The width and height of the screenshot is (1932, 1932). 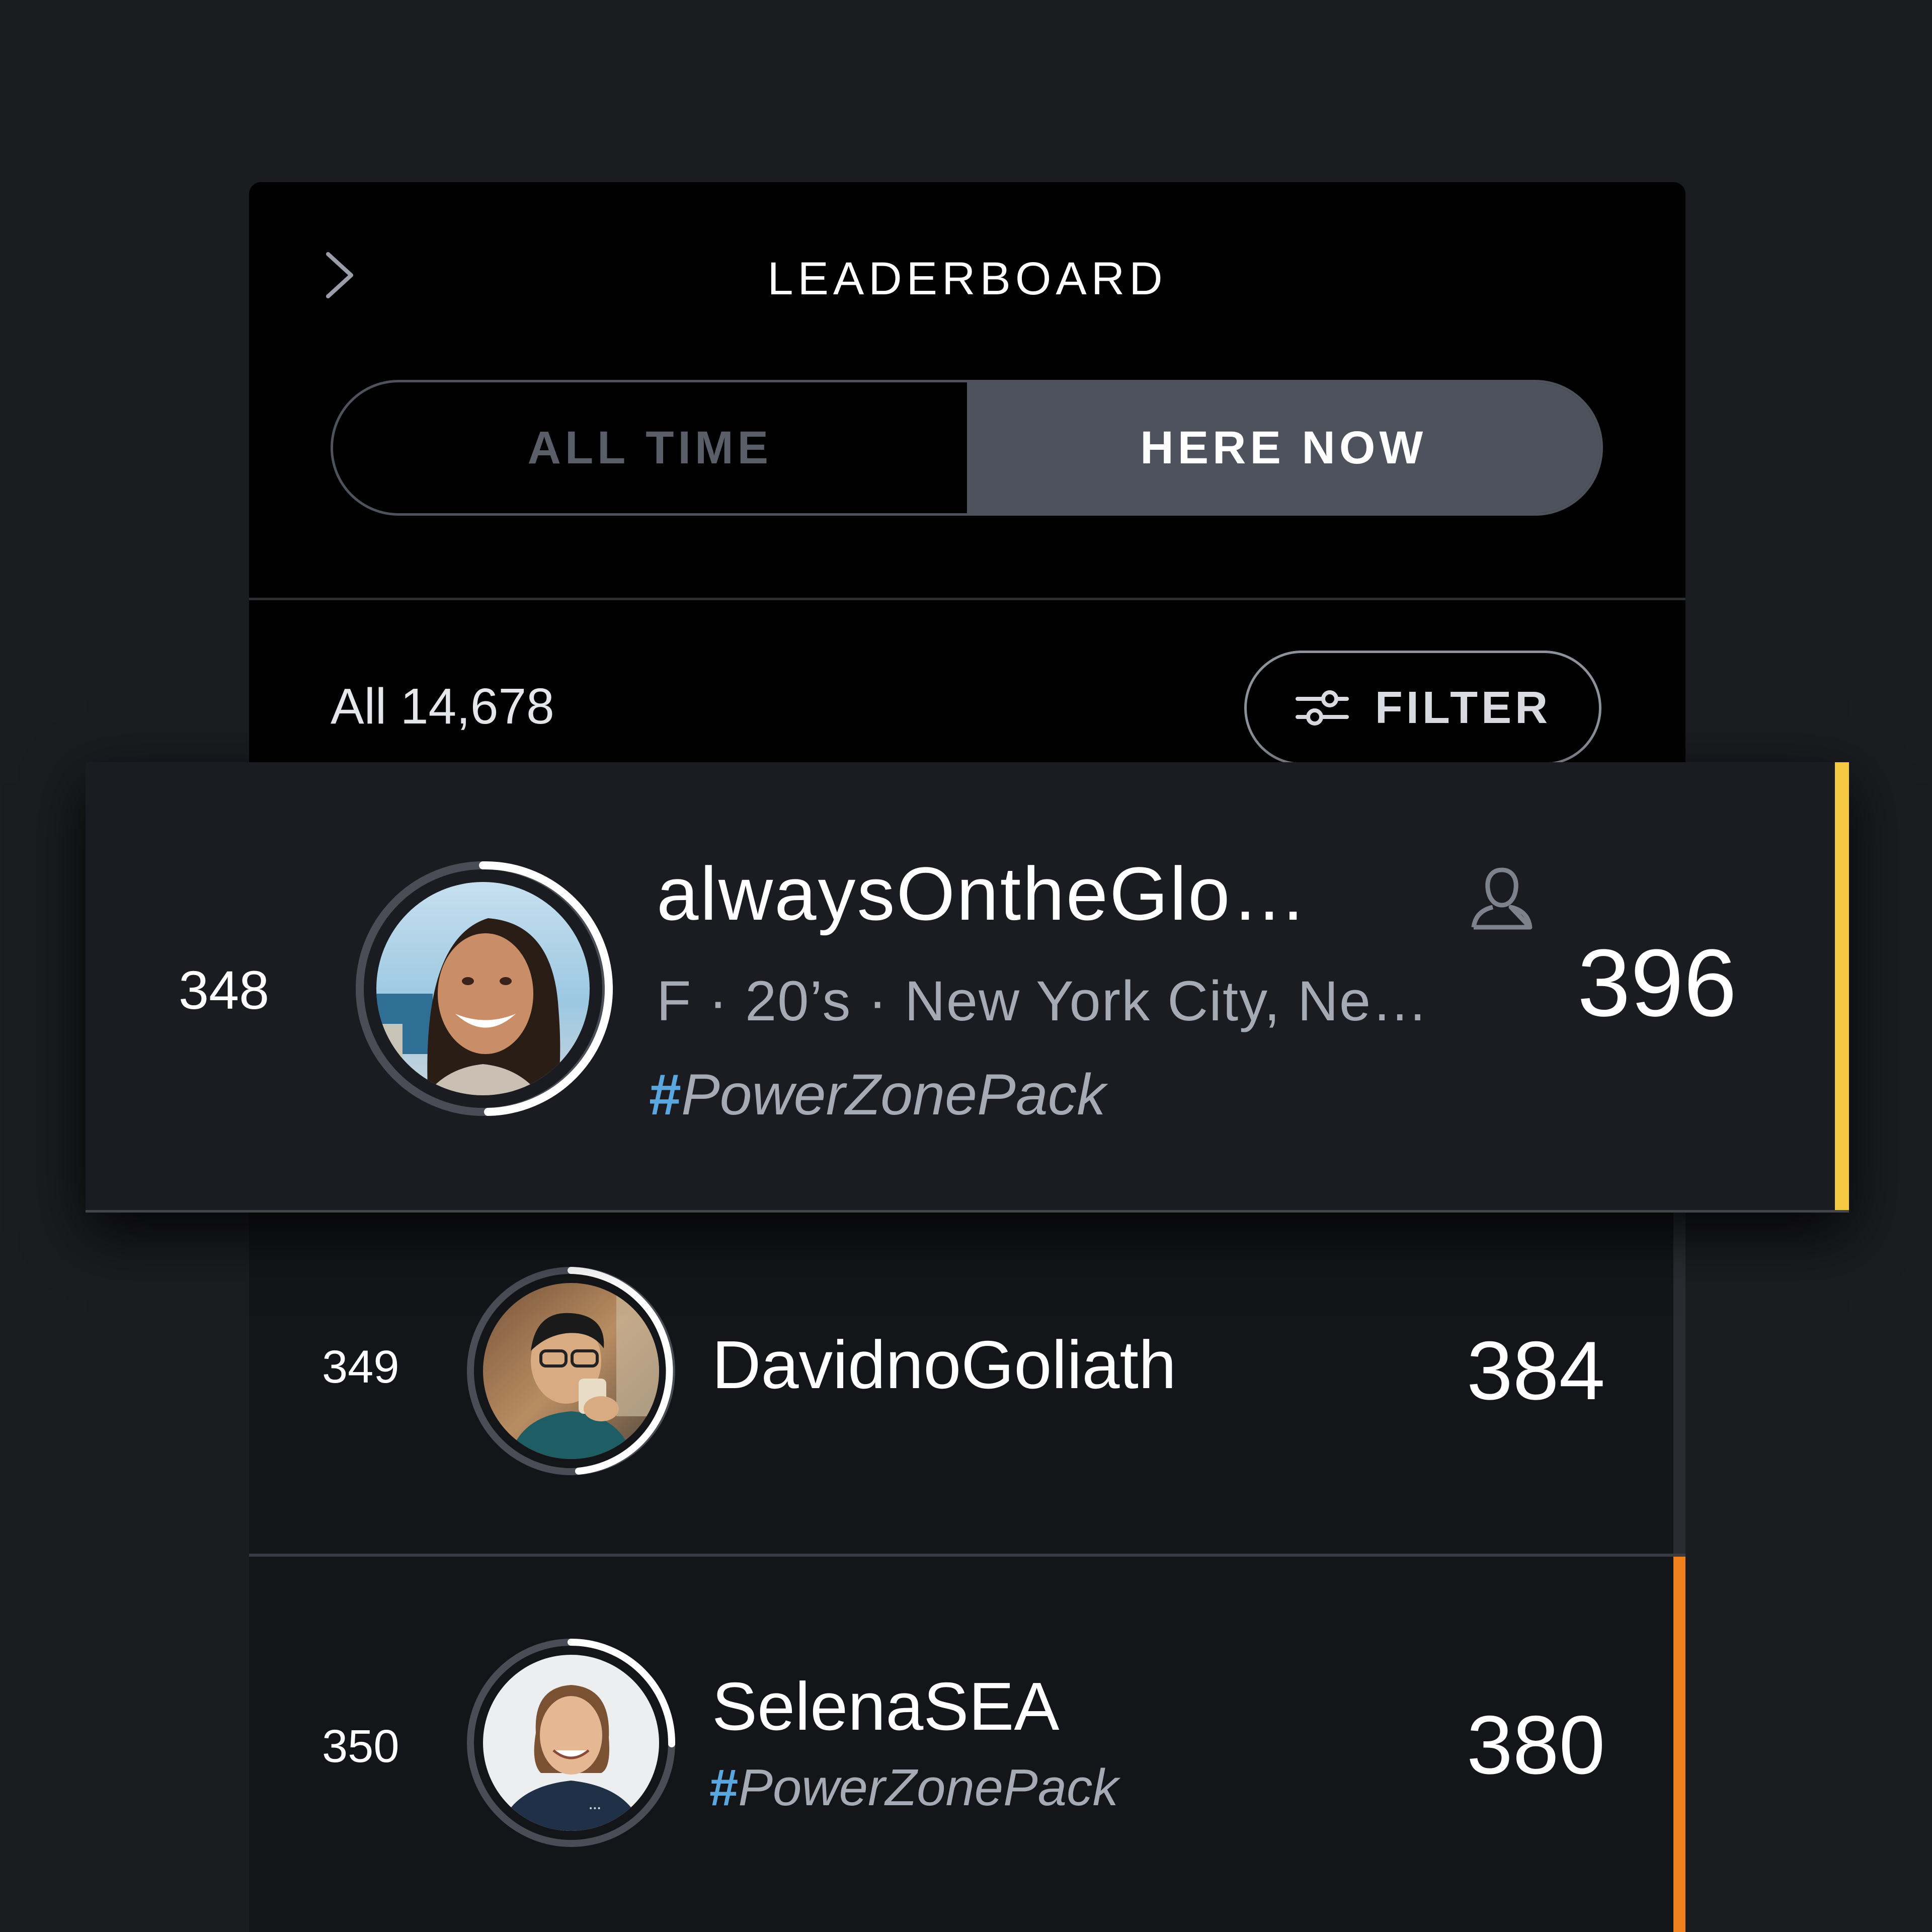 What do you see at coordinates (1536, 1371) in the screenshot?
I see `rider-score: 384` at bounding box center [1536, 1371].